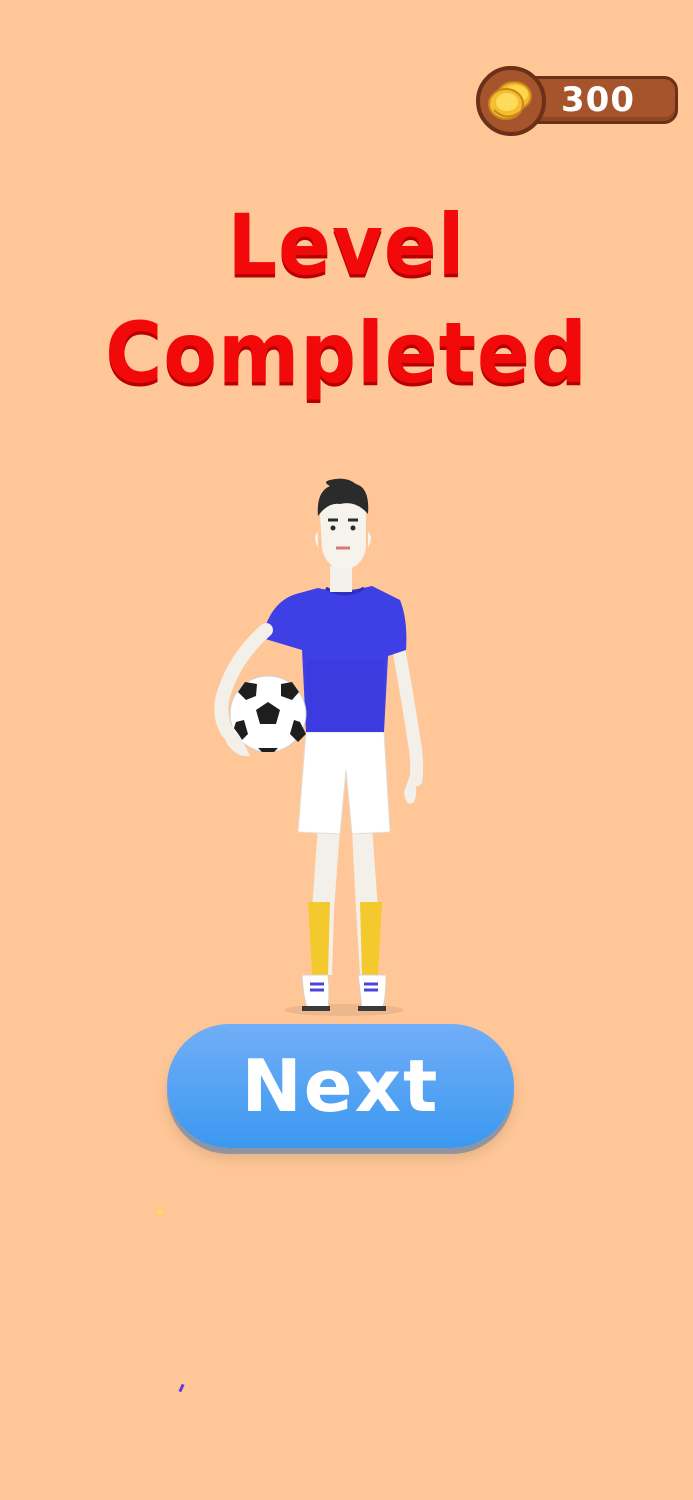 The height and width of the screenshot is (1500, 693). I want to click on coin-count: 300, so click(598, 100).